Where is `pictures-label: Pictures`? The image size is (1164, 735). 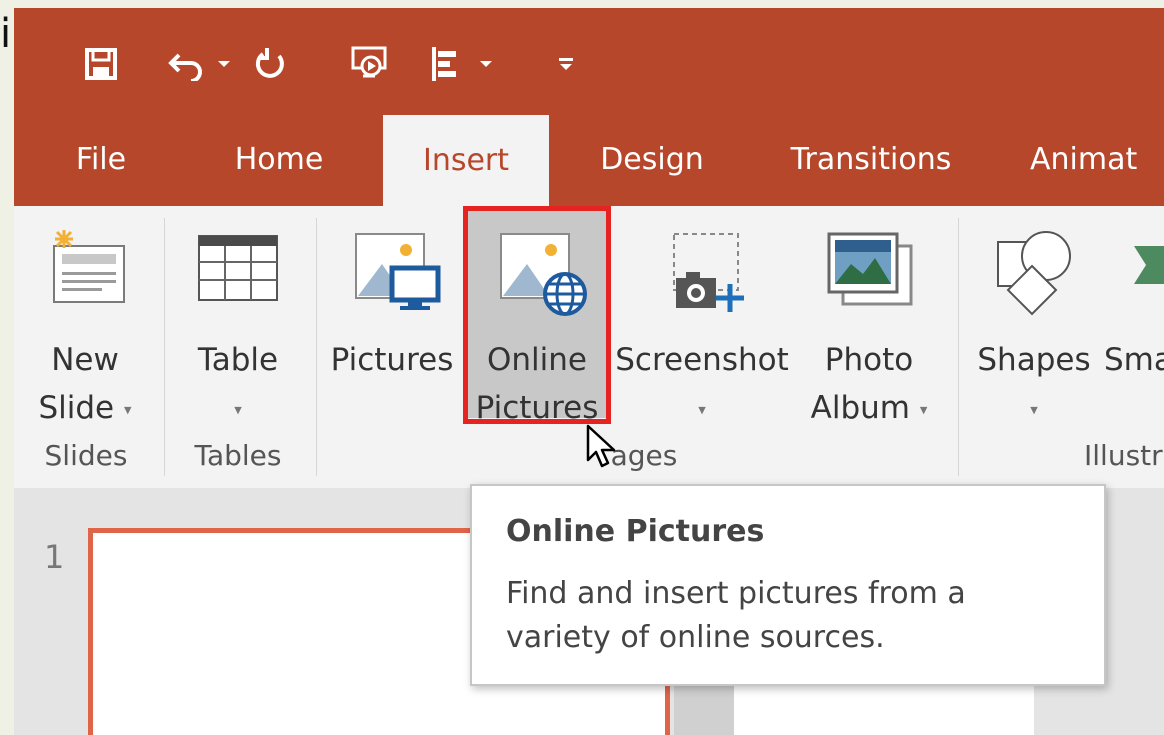 pictures-label: Pictures is located at coordinates (392, 360).